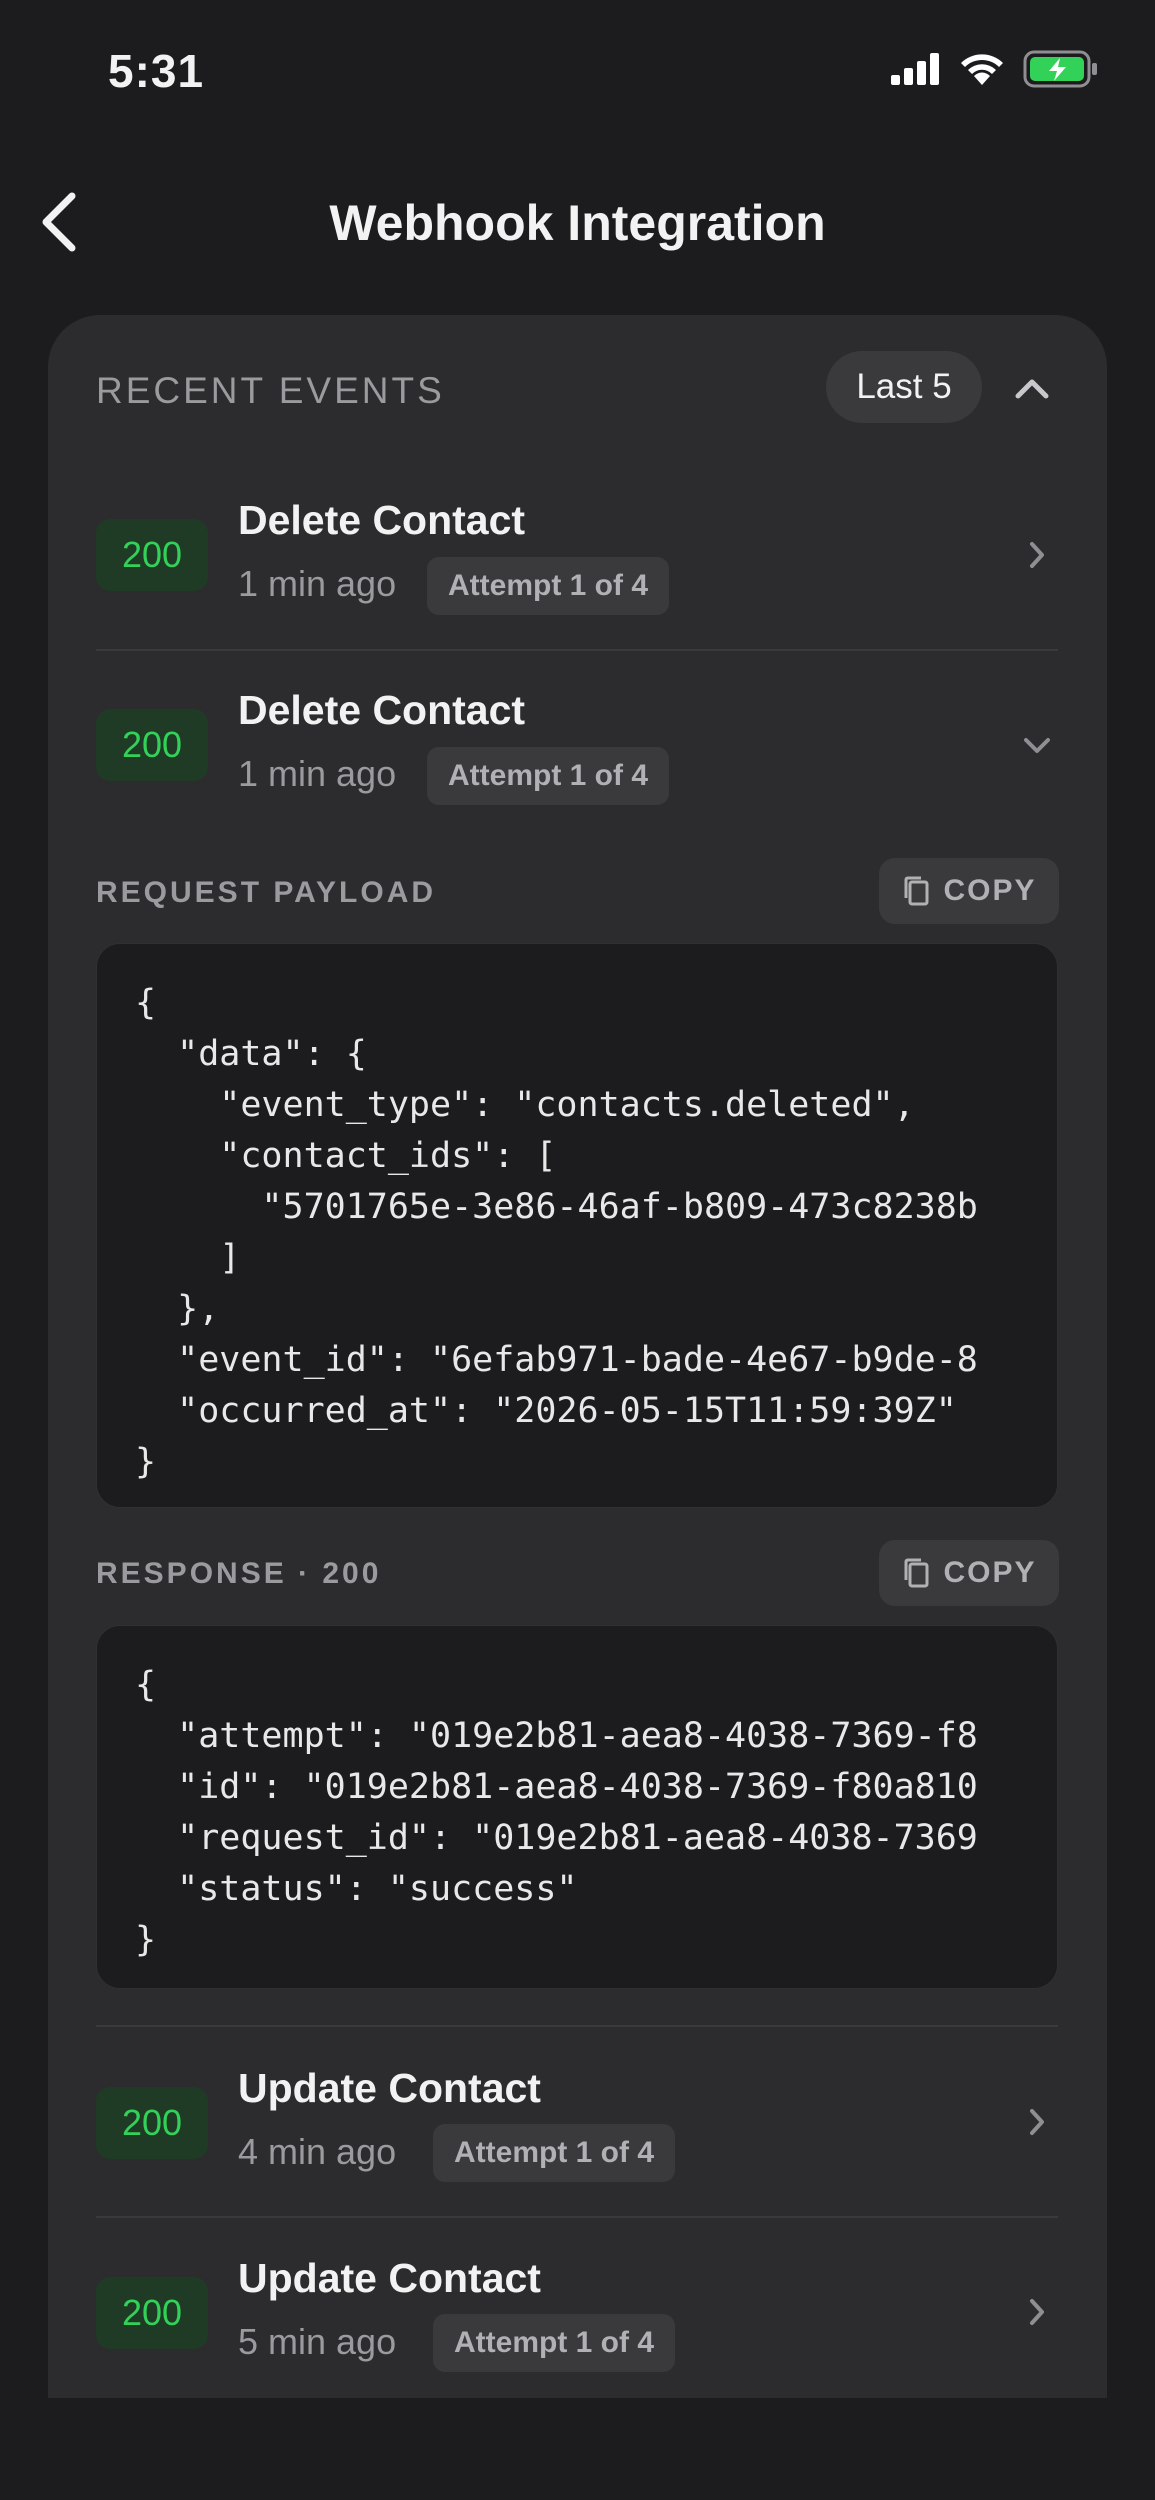 The height and width of the screenshot is (2500, 1155). I want to click on copy-response-button: COPY, so click(969, 1573).